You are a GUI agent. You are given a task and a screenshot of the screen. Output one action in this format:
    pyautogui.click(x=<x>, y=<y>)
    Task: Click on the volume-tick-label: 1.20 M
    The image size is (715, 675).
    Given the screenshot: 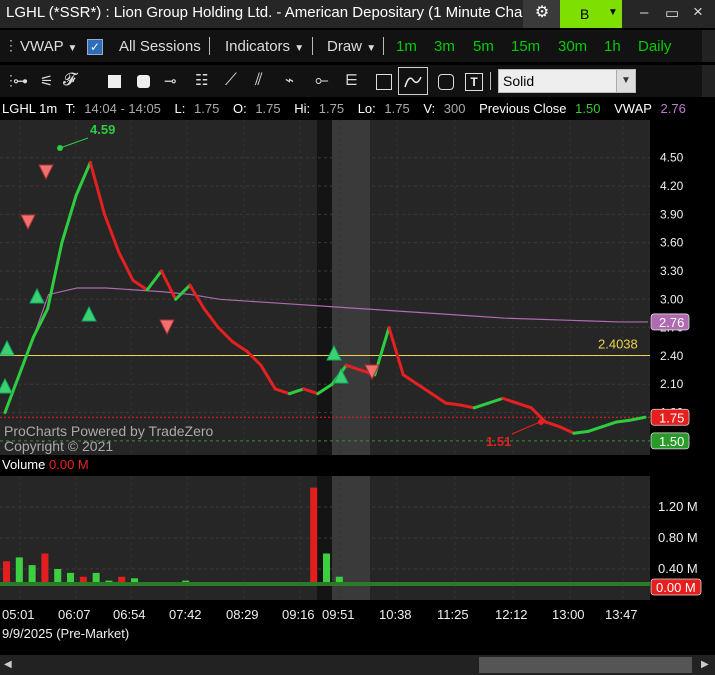 What is the action you would take?
    pyautogui.click(x=678, y=506)
    